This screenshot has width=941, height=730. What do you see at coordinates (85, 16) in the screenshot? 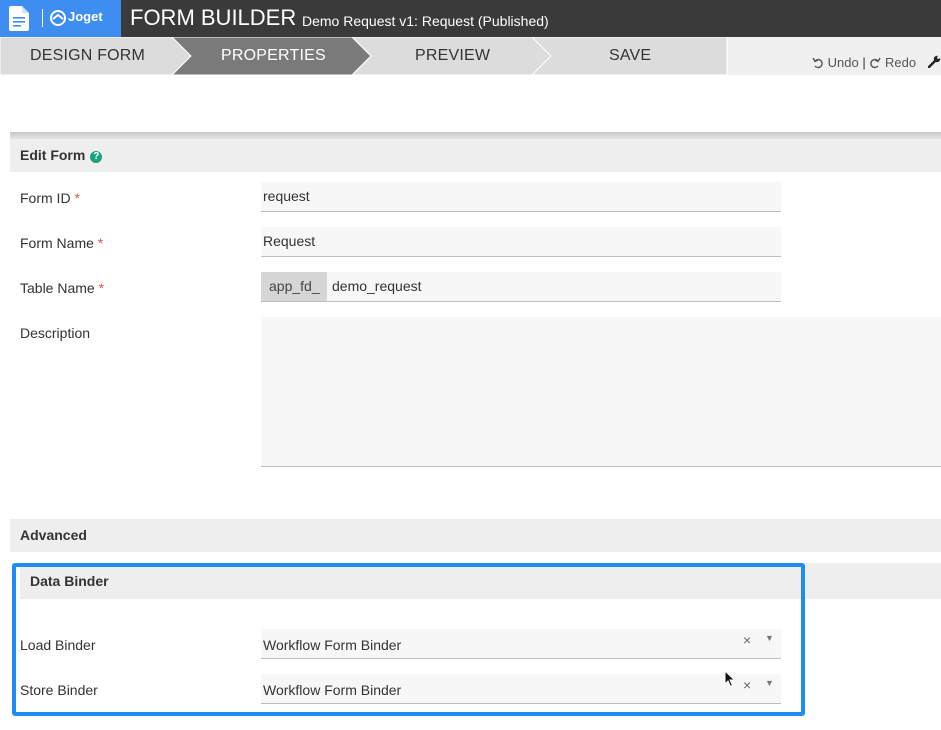
I see `logo-text: Joget` at bounding box center [85, 16].